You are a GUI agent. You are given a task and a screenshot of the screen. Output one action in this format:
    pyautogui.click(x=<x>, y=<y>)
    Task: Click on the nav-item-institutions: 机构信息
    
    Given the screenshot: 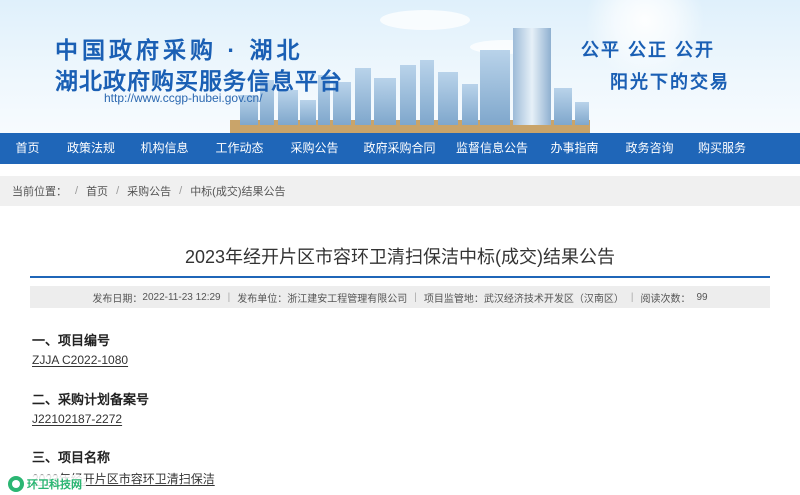 What is the action you would take?
    pyautogui.click(x=164, y=148)
    